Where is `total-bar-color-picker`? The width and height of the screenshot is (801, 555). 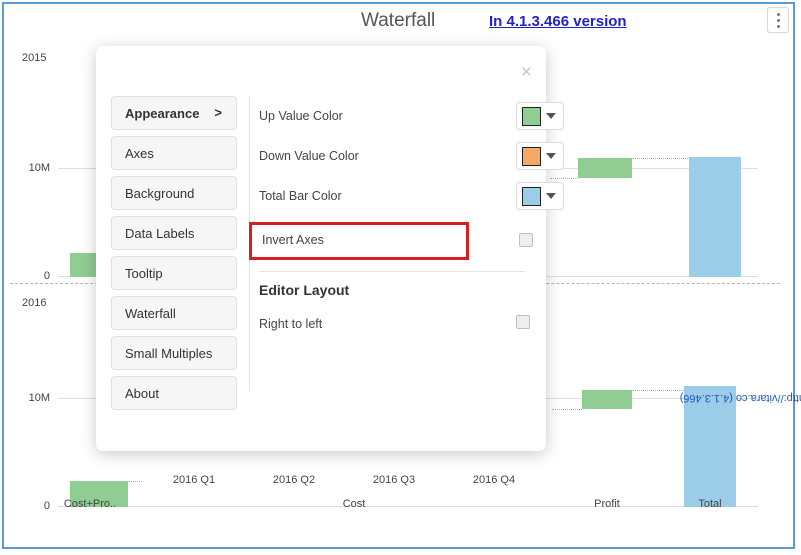 total-bar-color-picker is located at coordinates (540, 196).